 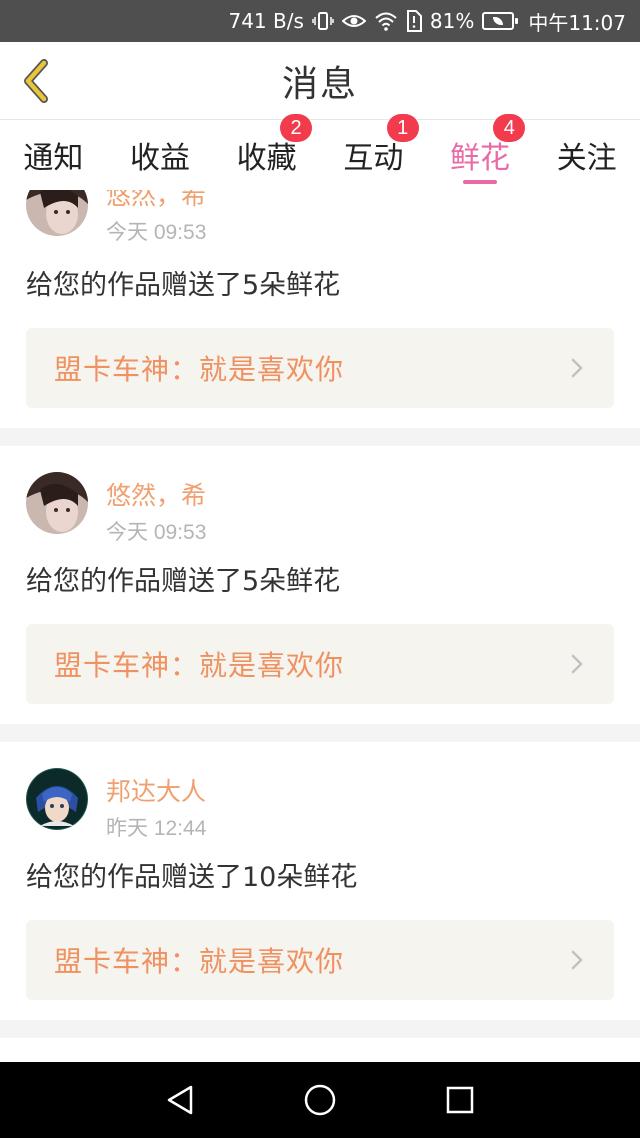 I want to click on nav-home-button, so click(x=320, y=1100).